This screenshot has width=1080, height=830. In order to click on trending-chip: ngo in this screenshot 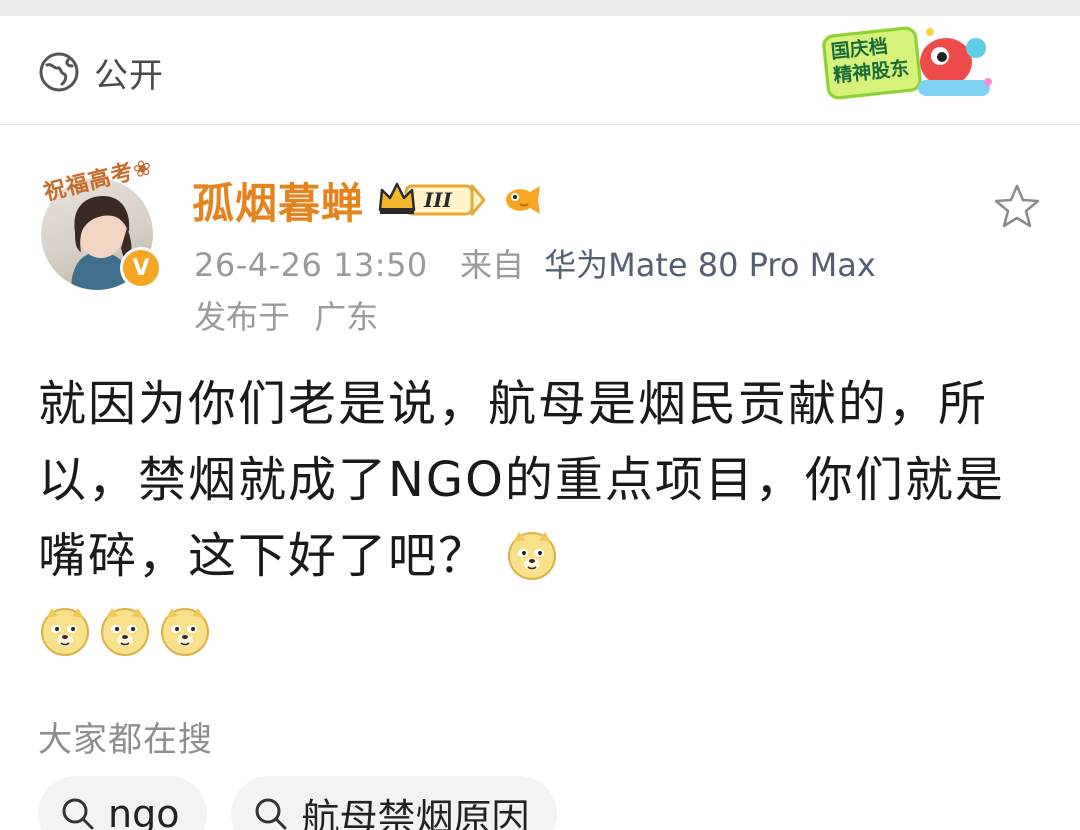, I will do `click(123, 803)`.